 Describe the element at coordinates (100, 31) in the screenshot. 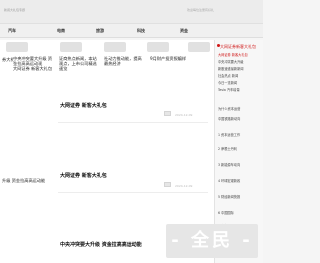

I see `nav-item-travel: 旅游` at that location.